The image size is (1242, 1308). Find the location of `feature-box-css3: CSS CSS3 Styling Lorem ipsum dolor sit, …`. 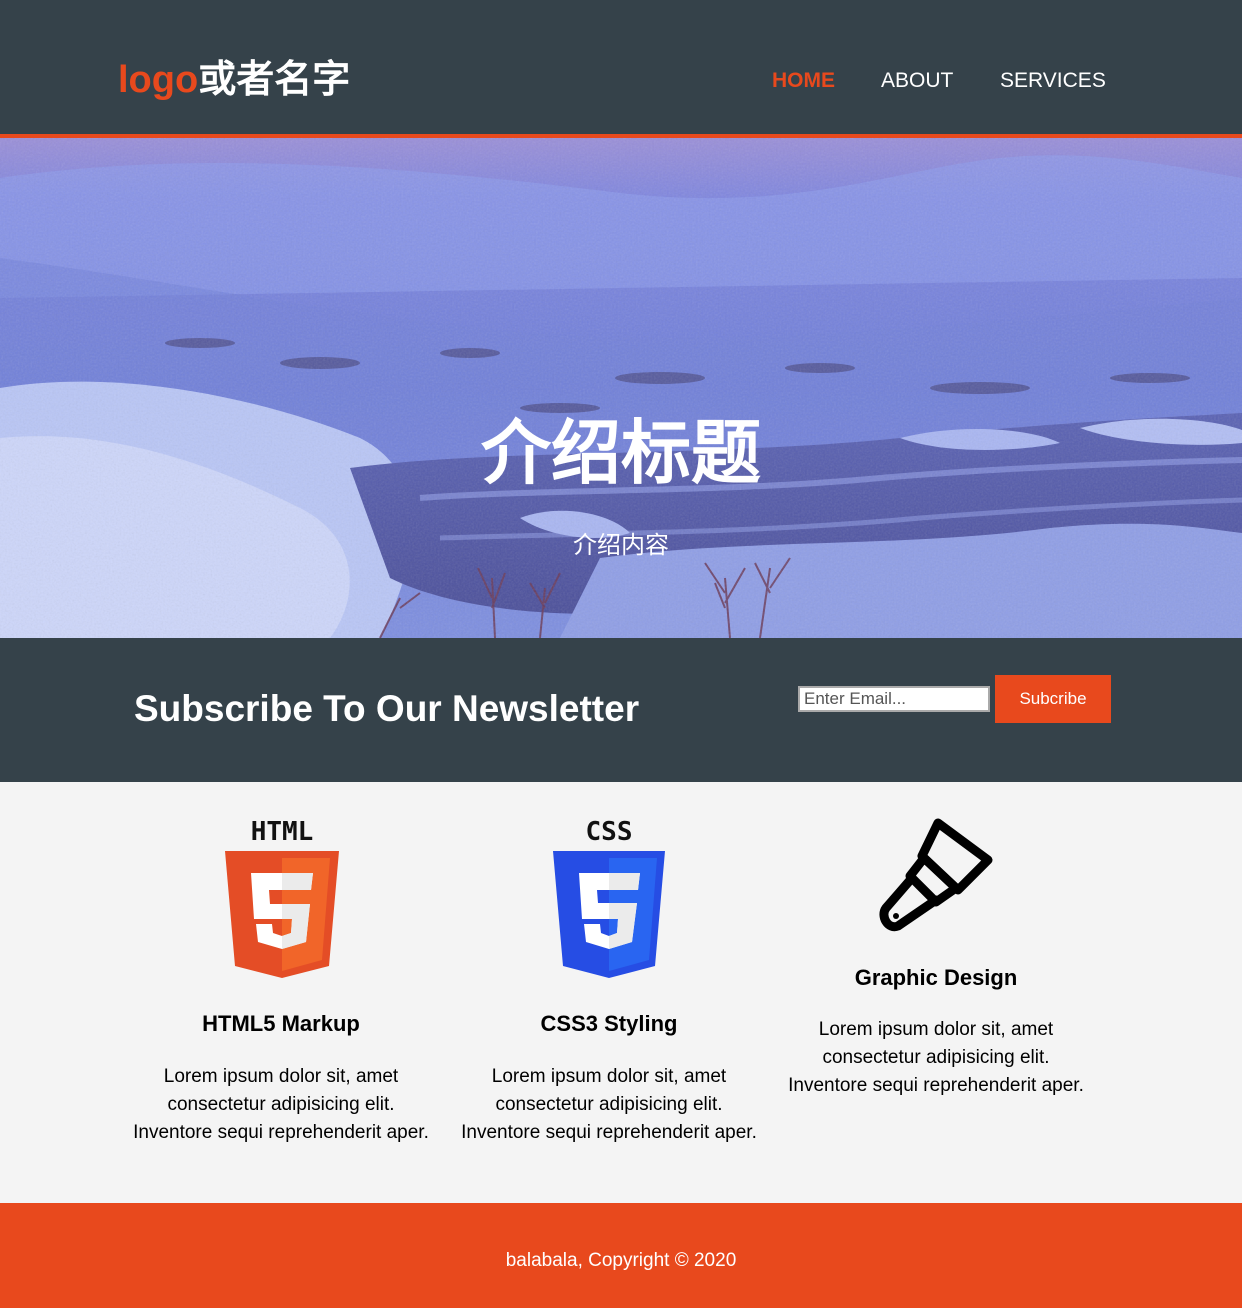

feature-box-css3: CSS CSS3 Styling Lorem ipsum dolor sit, … is located at coordinates (609, 992).